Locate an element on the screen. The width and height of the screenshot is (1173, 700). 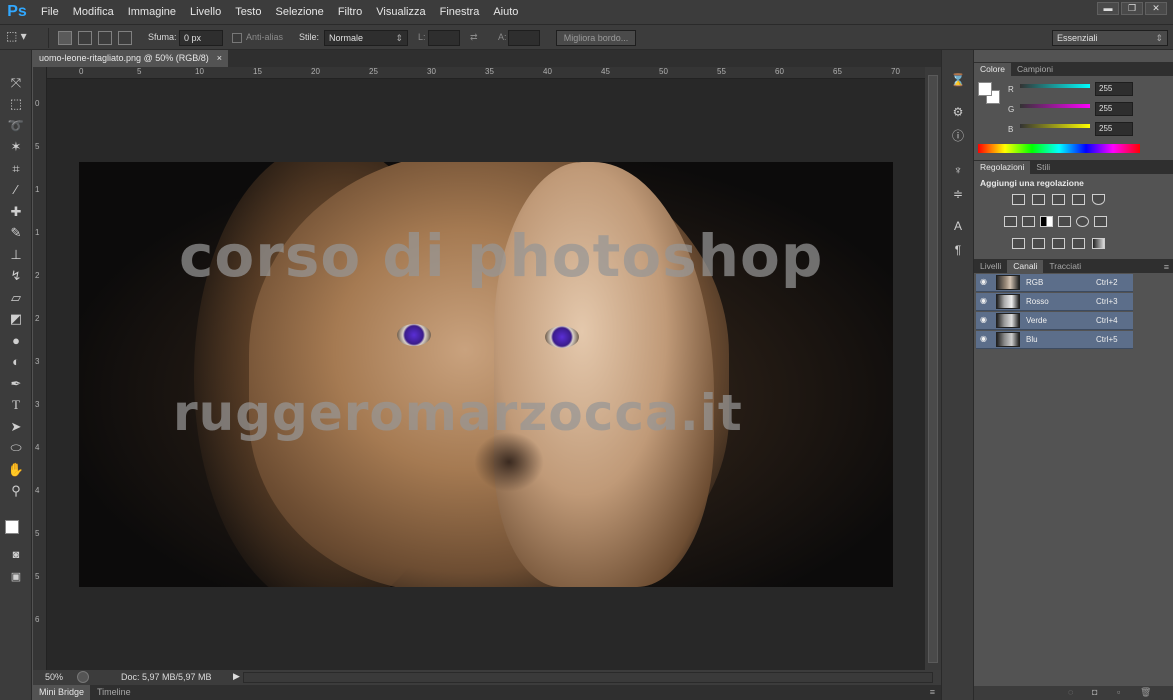
swap-icon: ⇄ is located at coordinates (474, 37).